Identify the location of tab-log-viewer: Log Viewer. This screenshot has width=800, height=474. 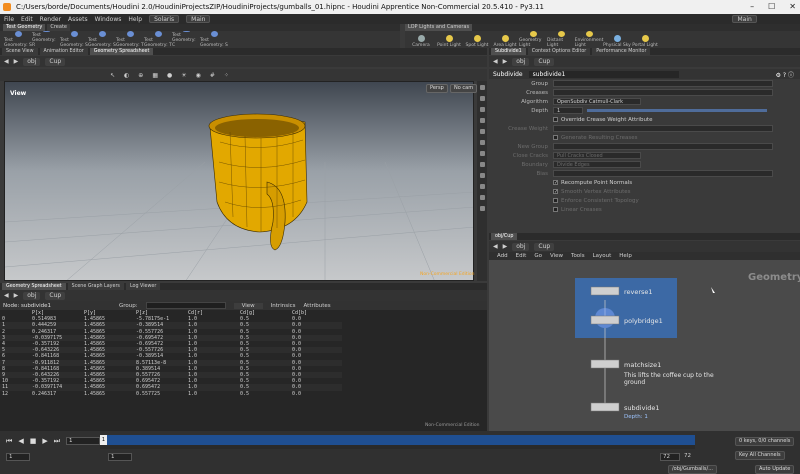
(143, 286).